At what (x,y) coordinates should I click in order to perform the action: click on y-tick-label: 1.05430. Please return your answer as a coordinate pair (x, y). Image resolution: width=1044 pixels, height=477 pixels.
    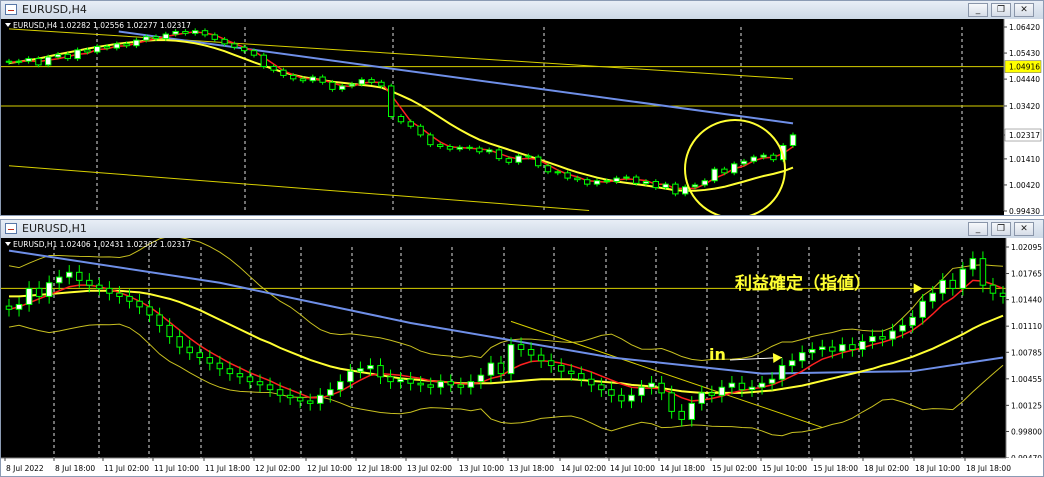
    Looking at the image, I should click on (1024, 53).